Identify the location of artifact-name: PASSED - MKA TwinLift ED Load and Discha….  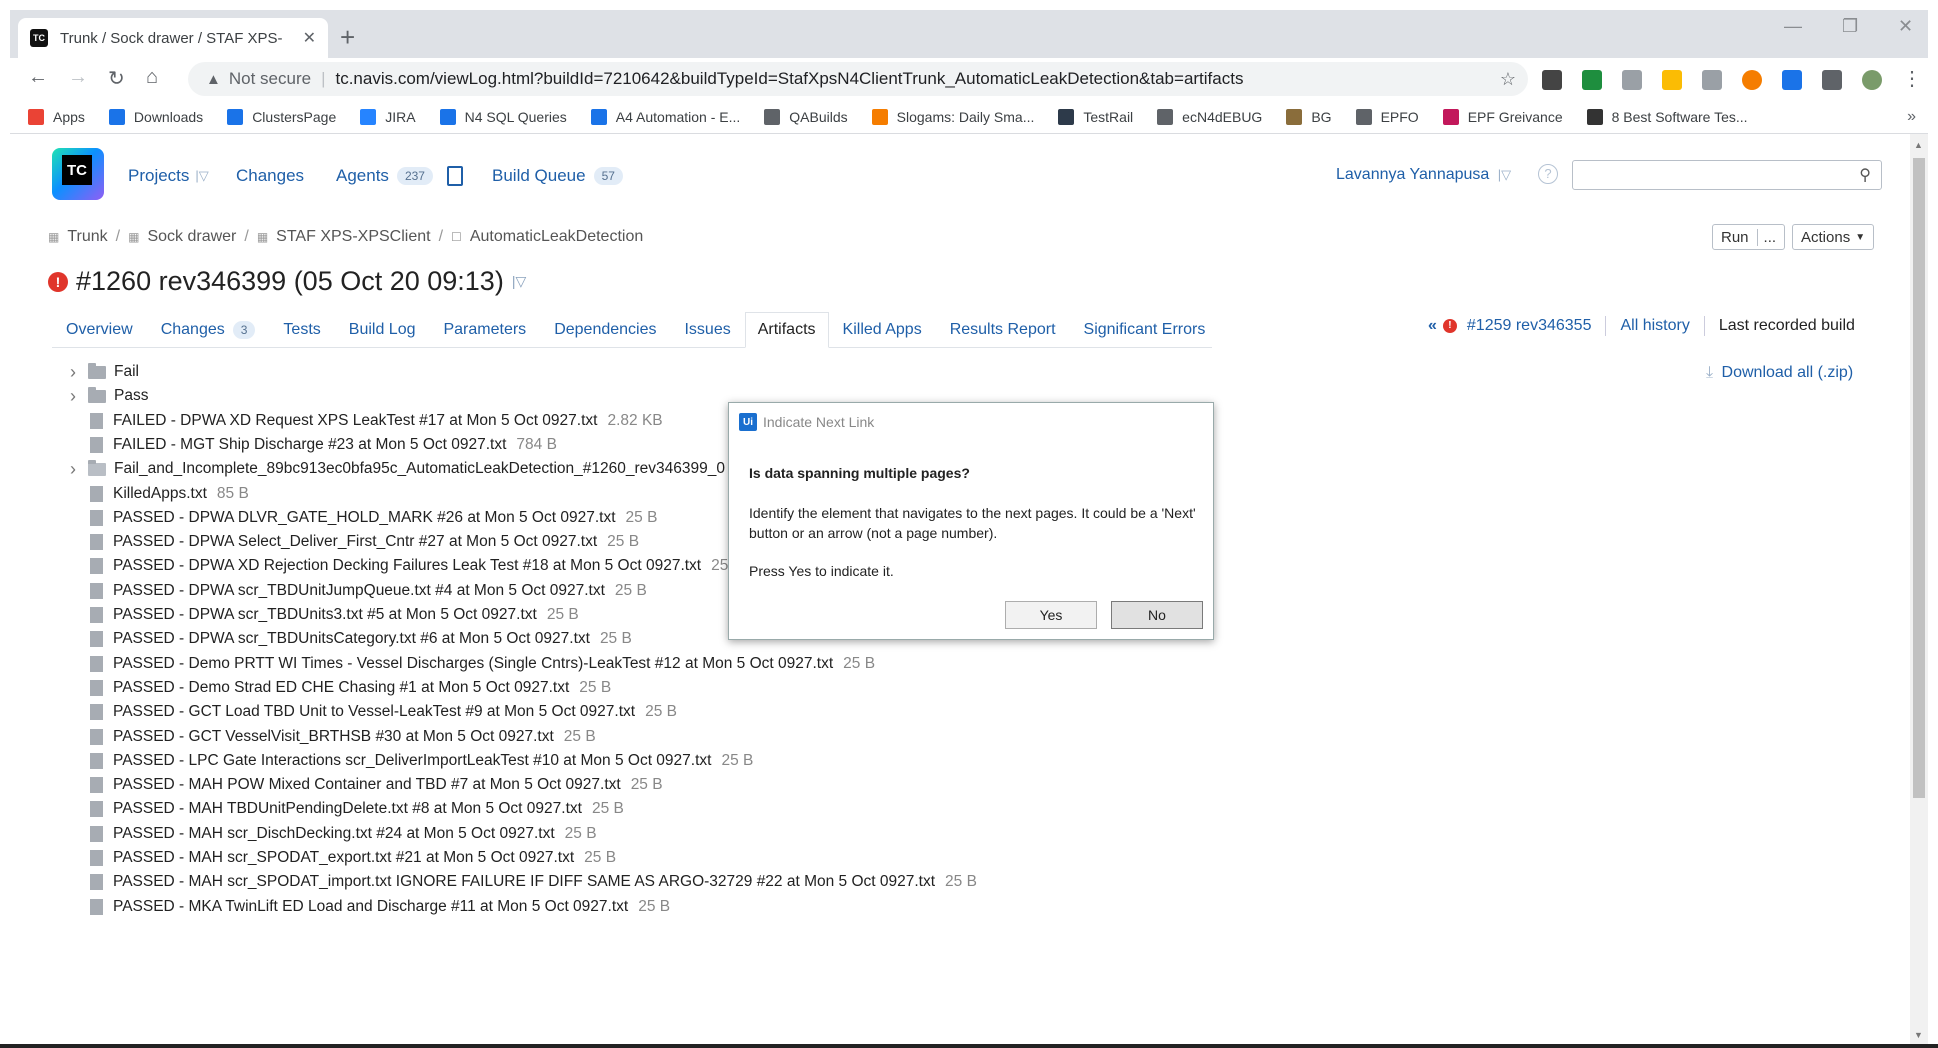
(370, 907).